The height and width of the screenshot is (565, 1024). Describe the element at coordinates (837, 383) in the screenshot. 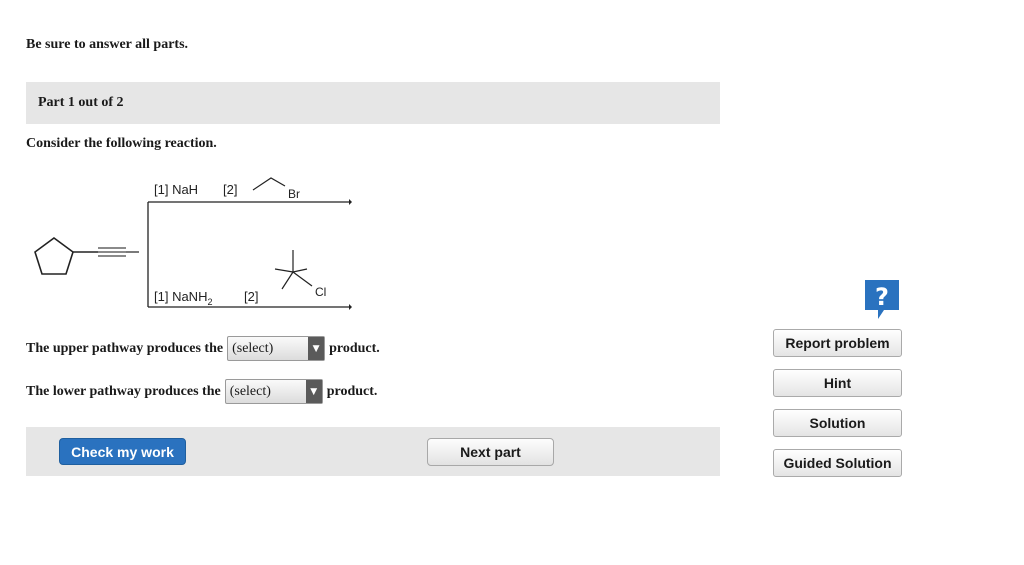

I see `hint-button: Hint` at that location.